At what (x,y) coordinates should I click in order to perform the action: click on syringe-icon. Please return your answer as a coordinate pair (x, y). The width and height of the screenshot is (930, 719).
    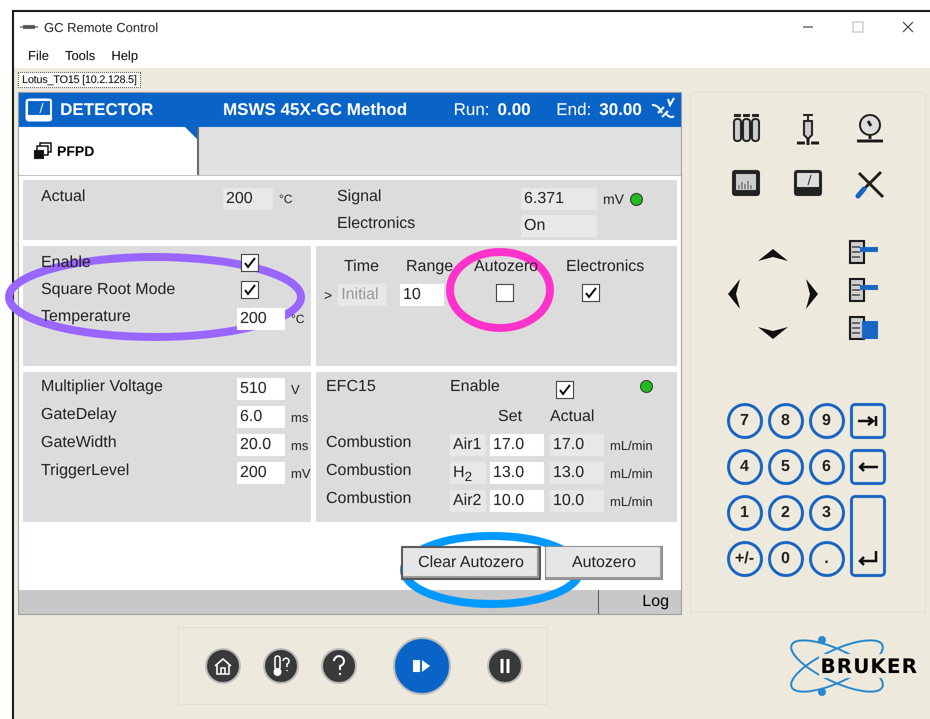
    Looking at the image, I should click on (808, 130).